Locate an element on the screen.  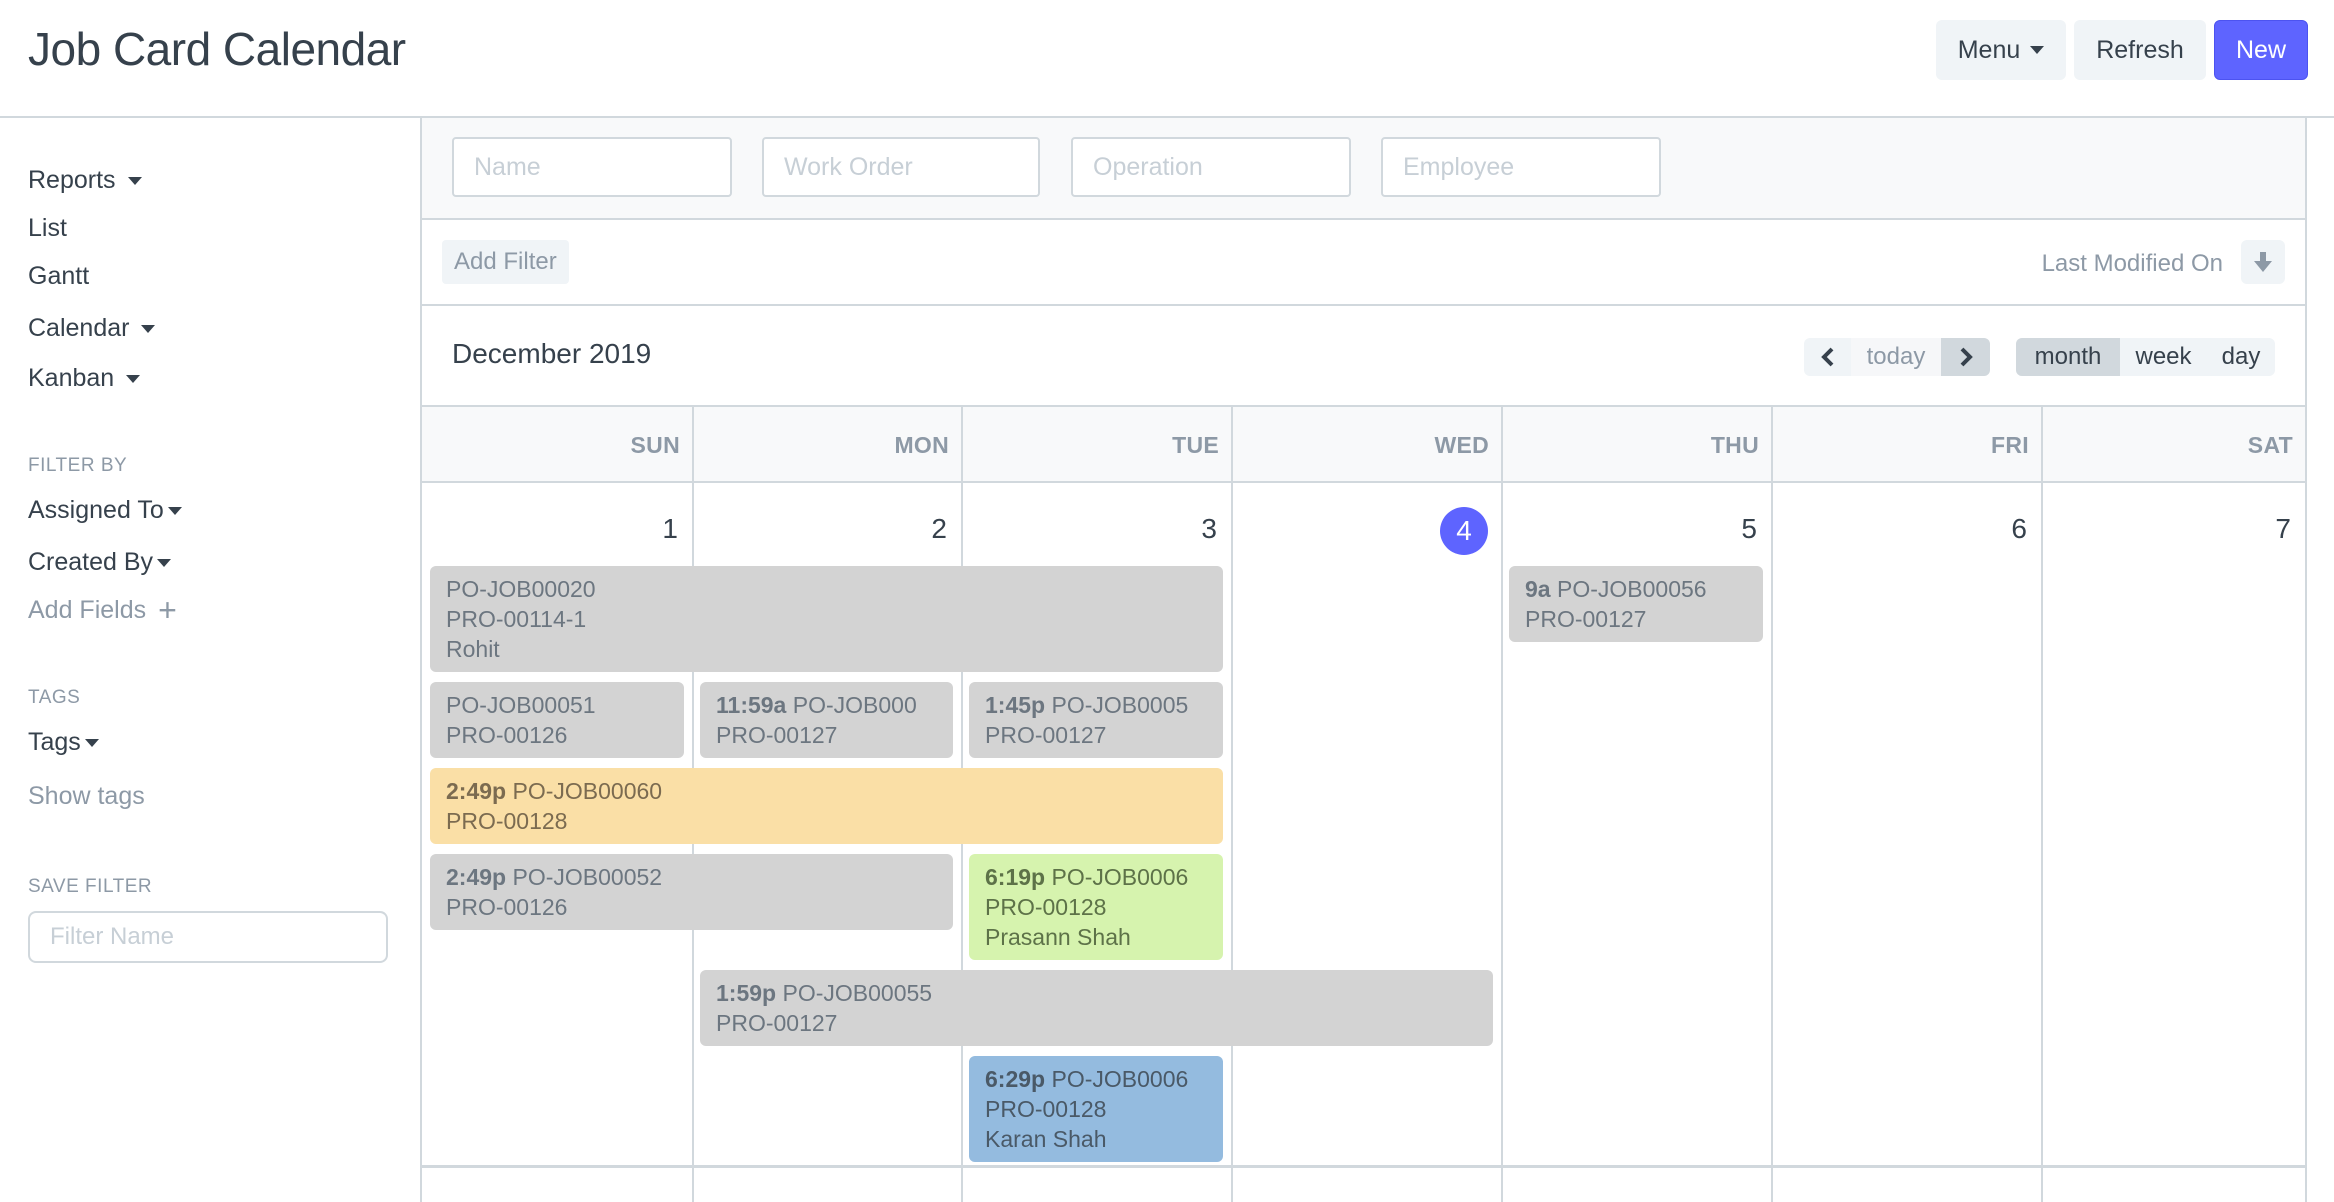
week-row is located at coordinates (1363, 1185).